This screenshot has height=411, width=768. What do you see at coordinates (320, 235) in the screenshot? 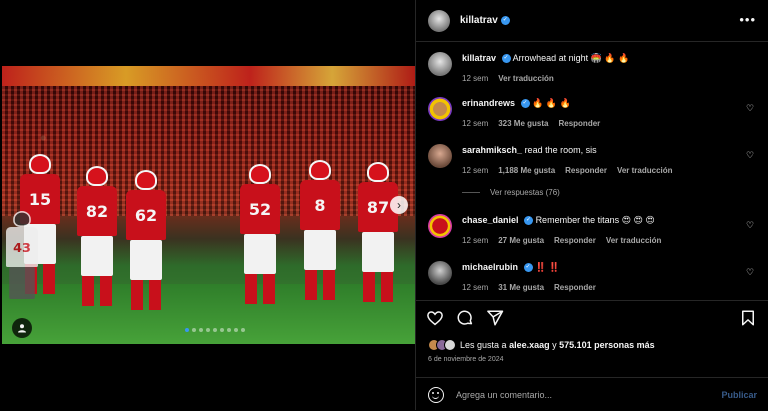
I see `player: 8` at bounding box center [320, 235].